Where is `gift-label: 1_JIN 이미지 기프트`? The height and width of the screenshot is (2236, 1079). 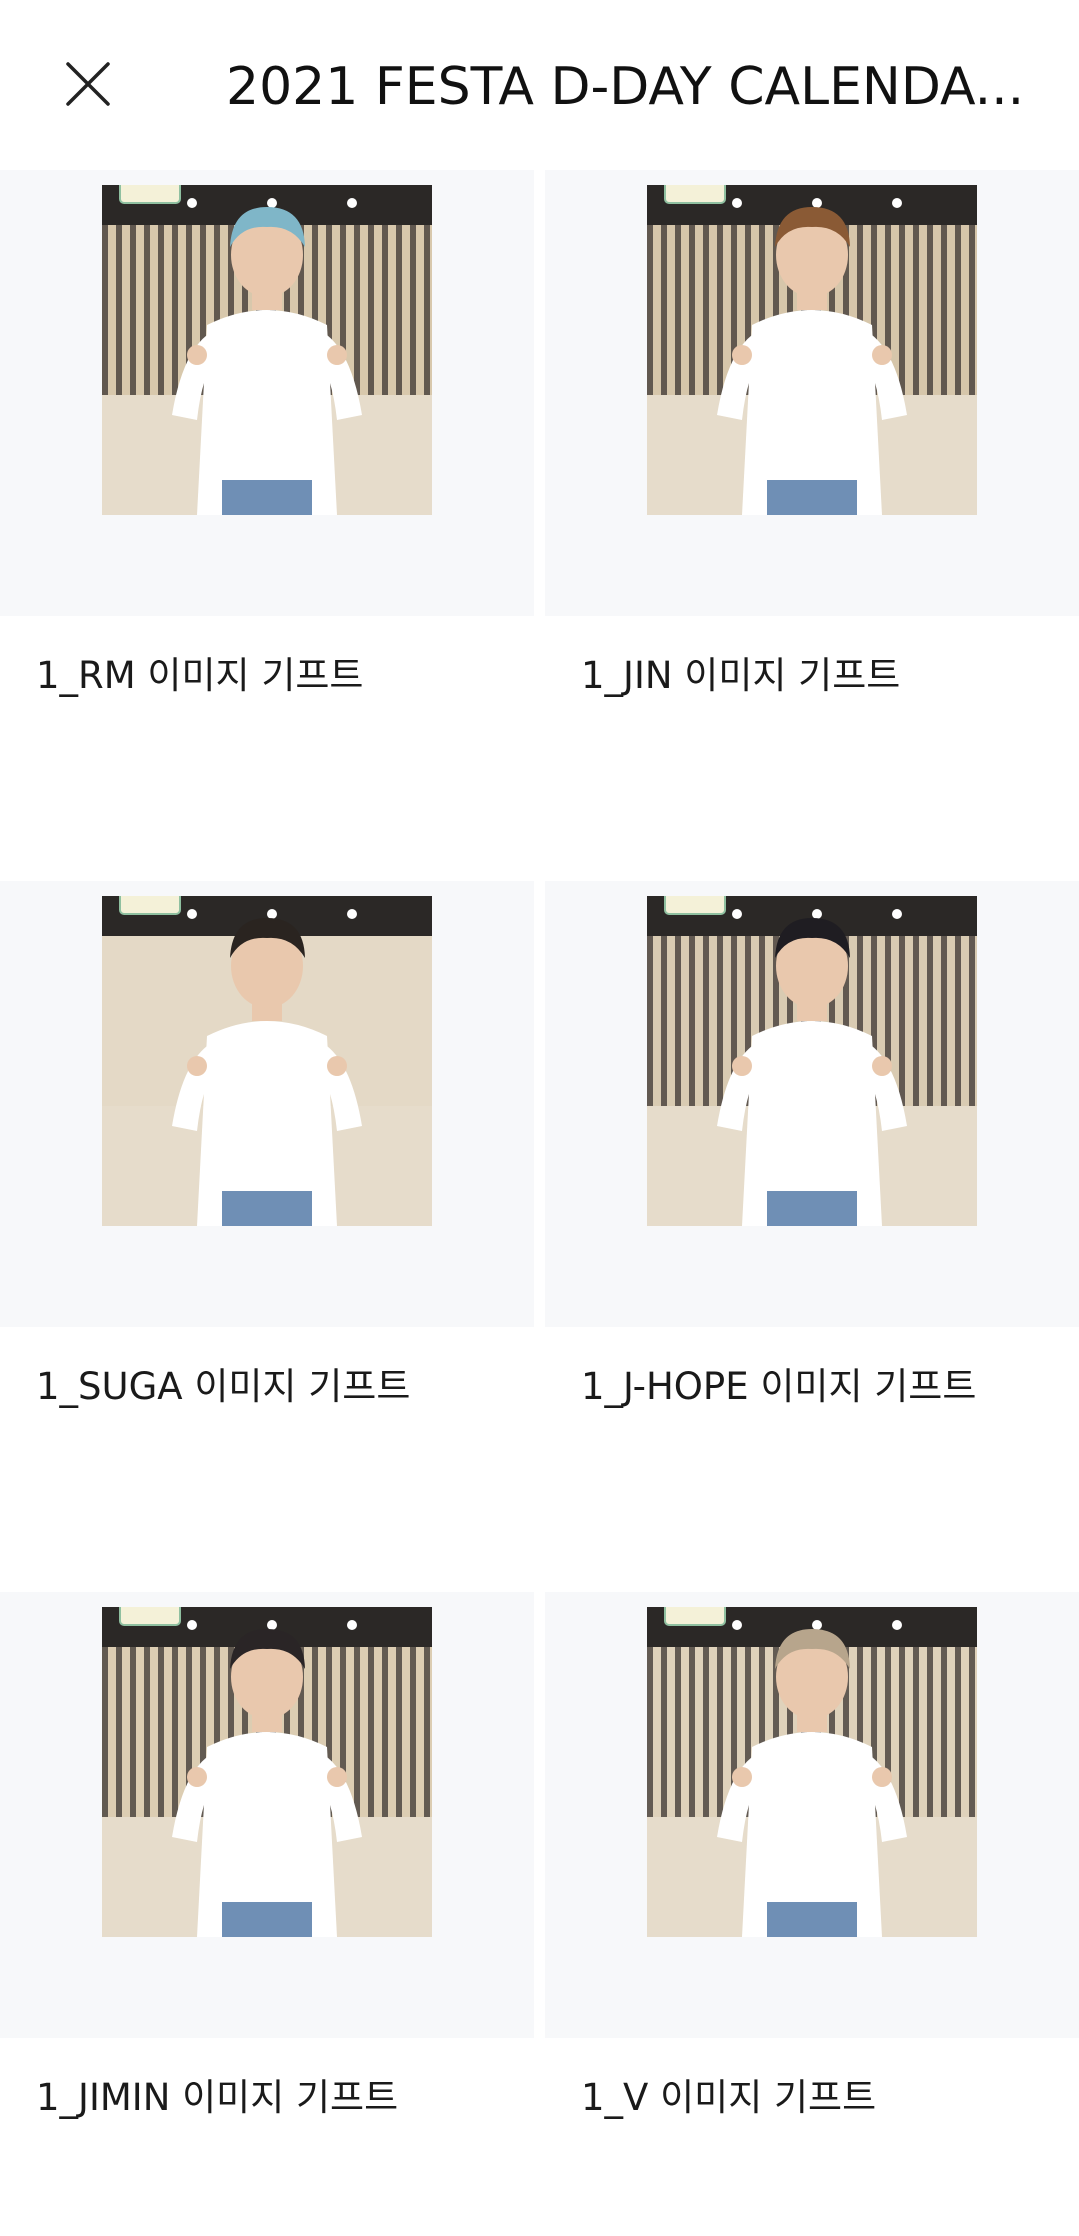 gift-label: 1_JIN 이미지 기프트 is located at coordinates (741, 675).